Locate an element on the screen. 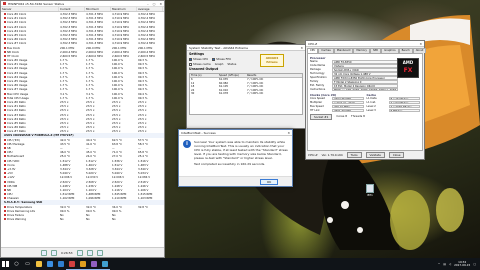 The width and height of the screenshot is (480, 270). notifications-icon: ▢ is located at coordinates (474, 264).